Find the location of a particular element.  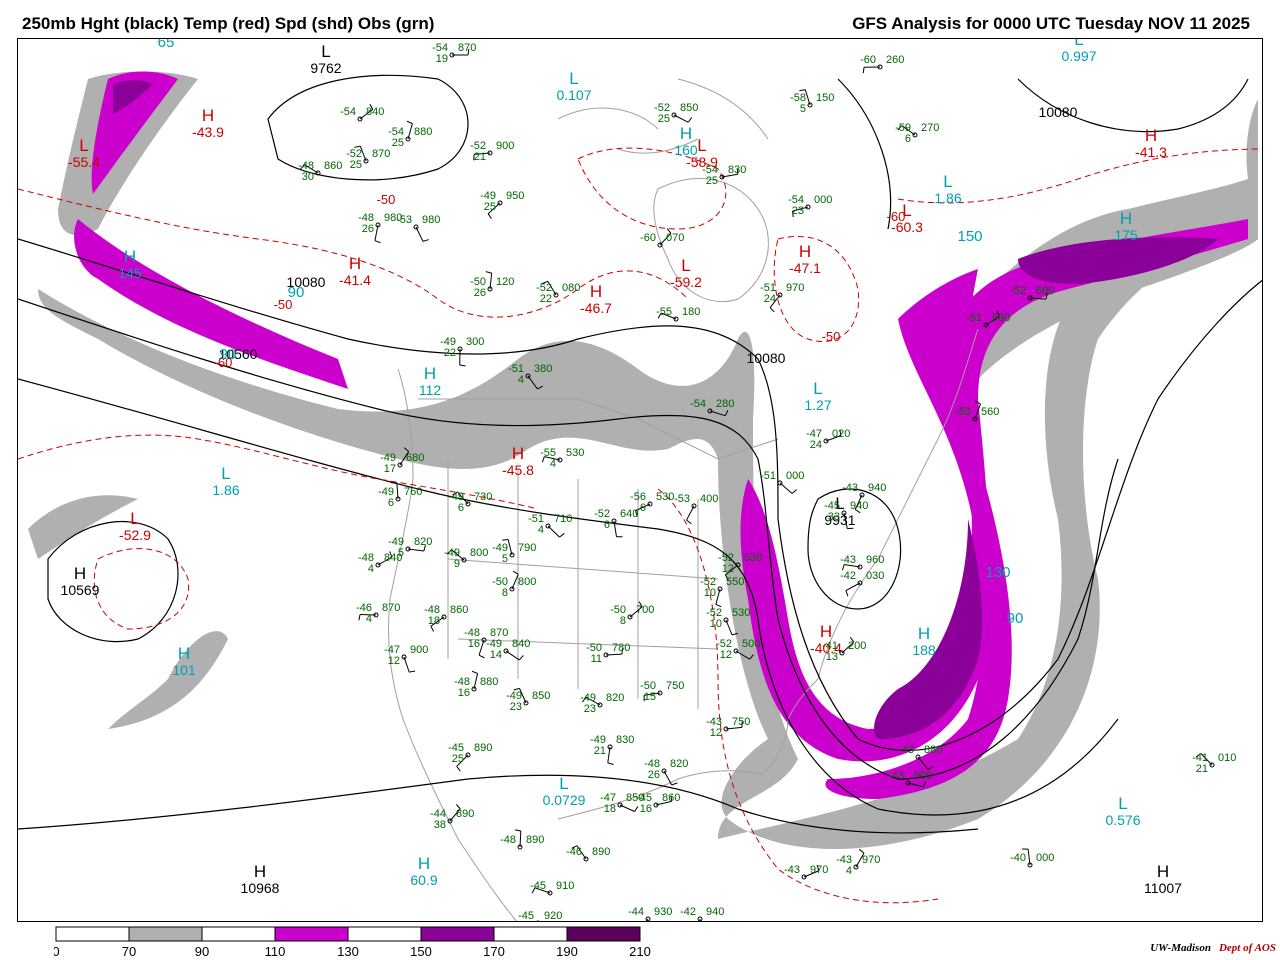

legend-tick-label: 170 is located at coordinates (494, 951).